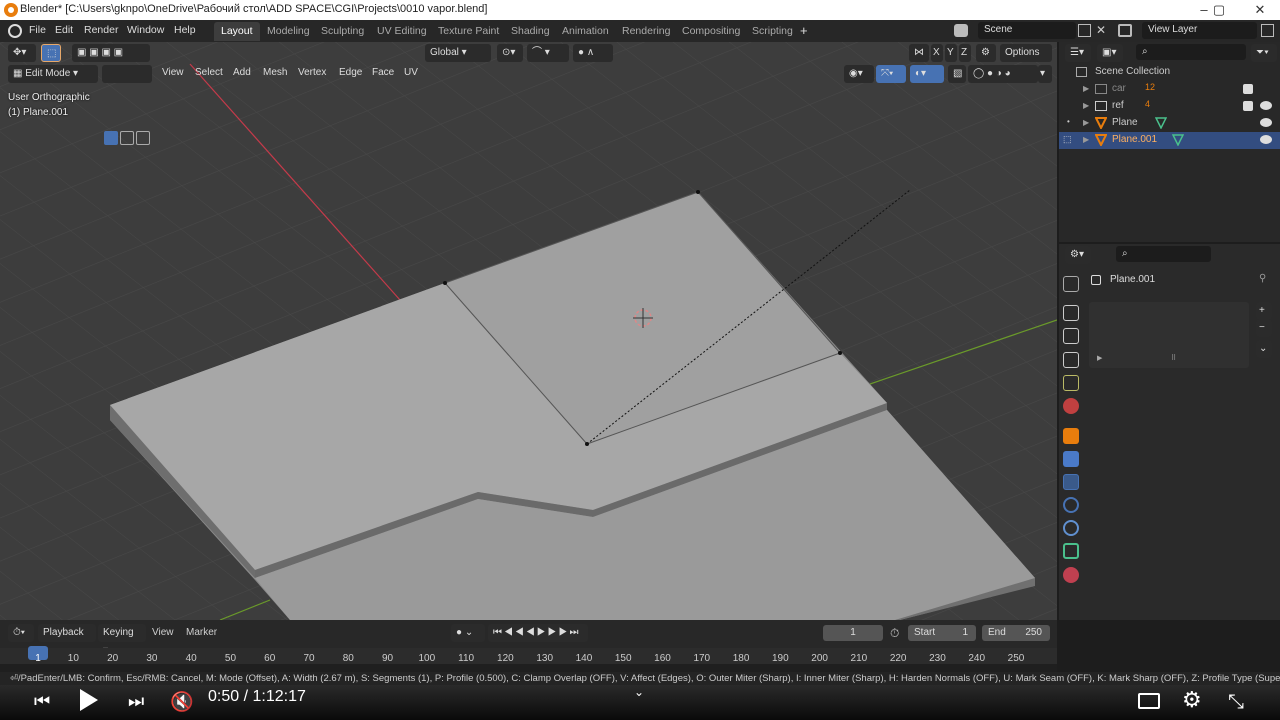  What do you see at coordinates (173, 72) in the screenshot?
I see `menu-view: View` at bounding box center [173, 72].